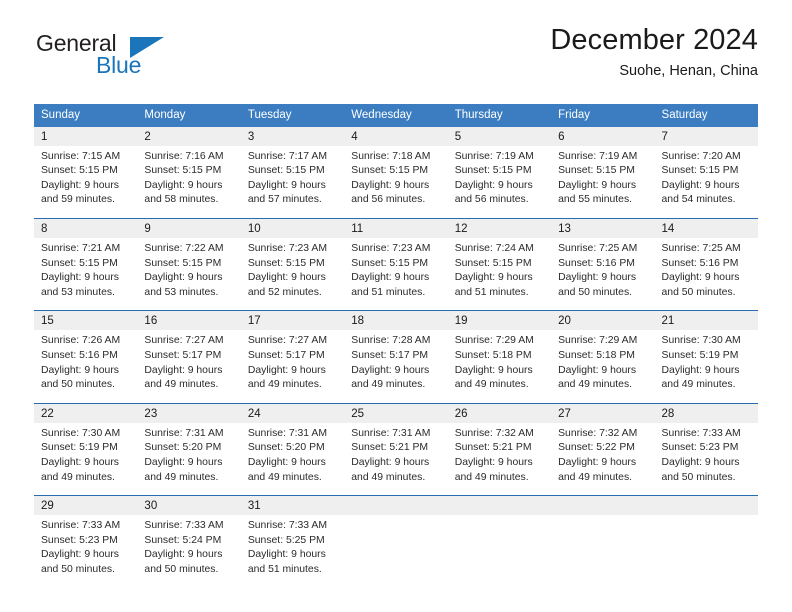 The image size is (792, 612). What do you see at coordinates (86, 506) in the screenshot?
I see `day-number: 29` at bounding box center [86, 506].